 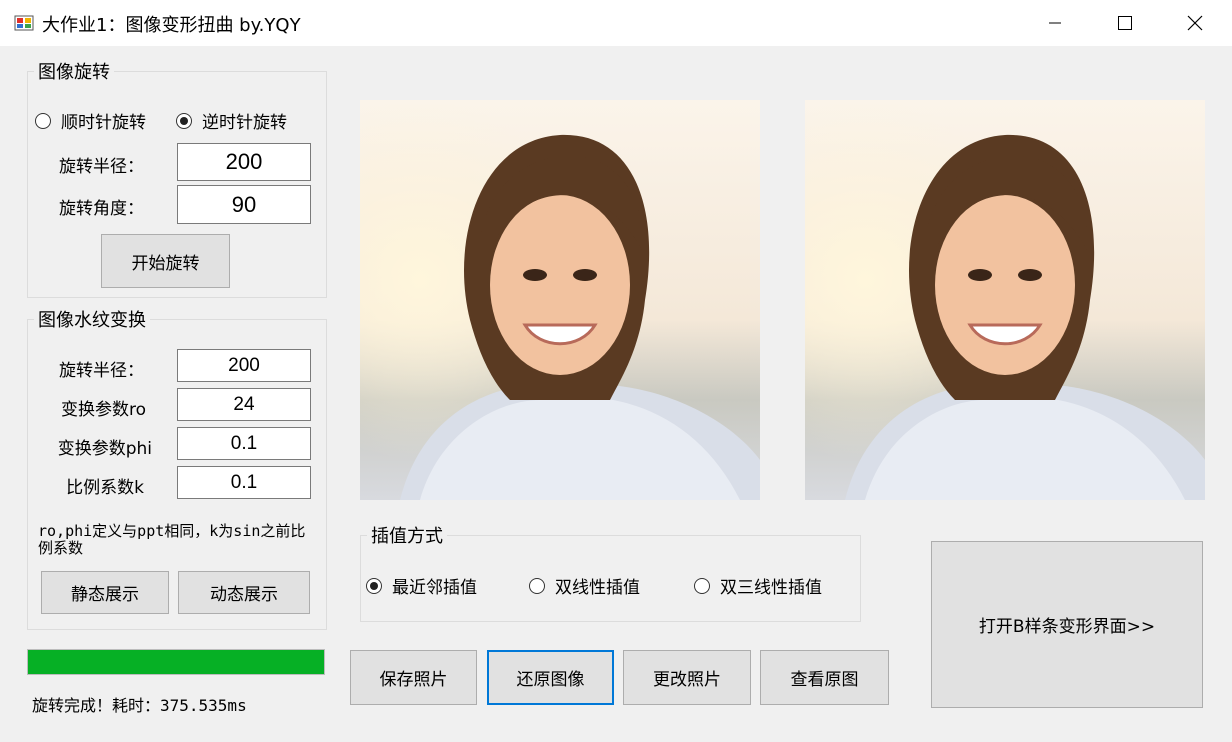 I want to click on ripple-radius-label: 旋转半径：, so click(x=101, y=371).